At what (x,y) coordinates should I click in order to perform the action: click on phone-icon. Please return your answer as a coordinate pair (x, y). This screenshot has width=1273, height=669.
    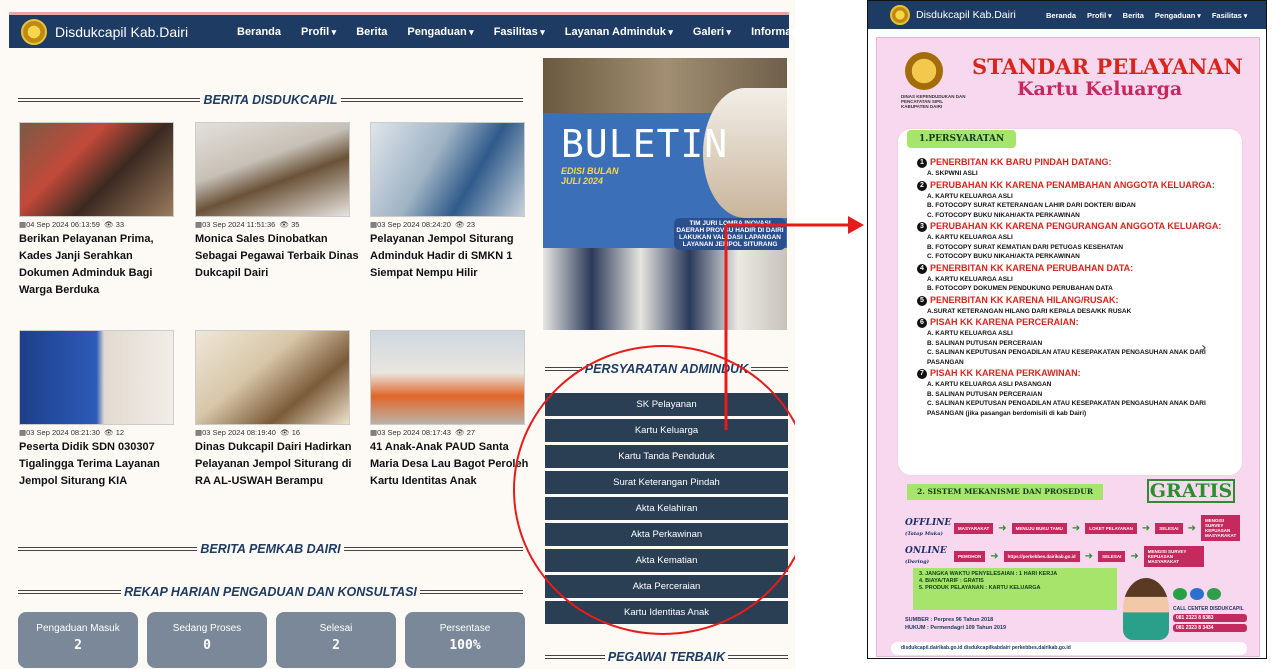
    Looking at the image, I should click on (1197, 594).